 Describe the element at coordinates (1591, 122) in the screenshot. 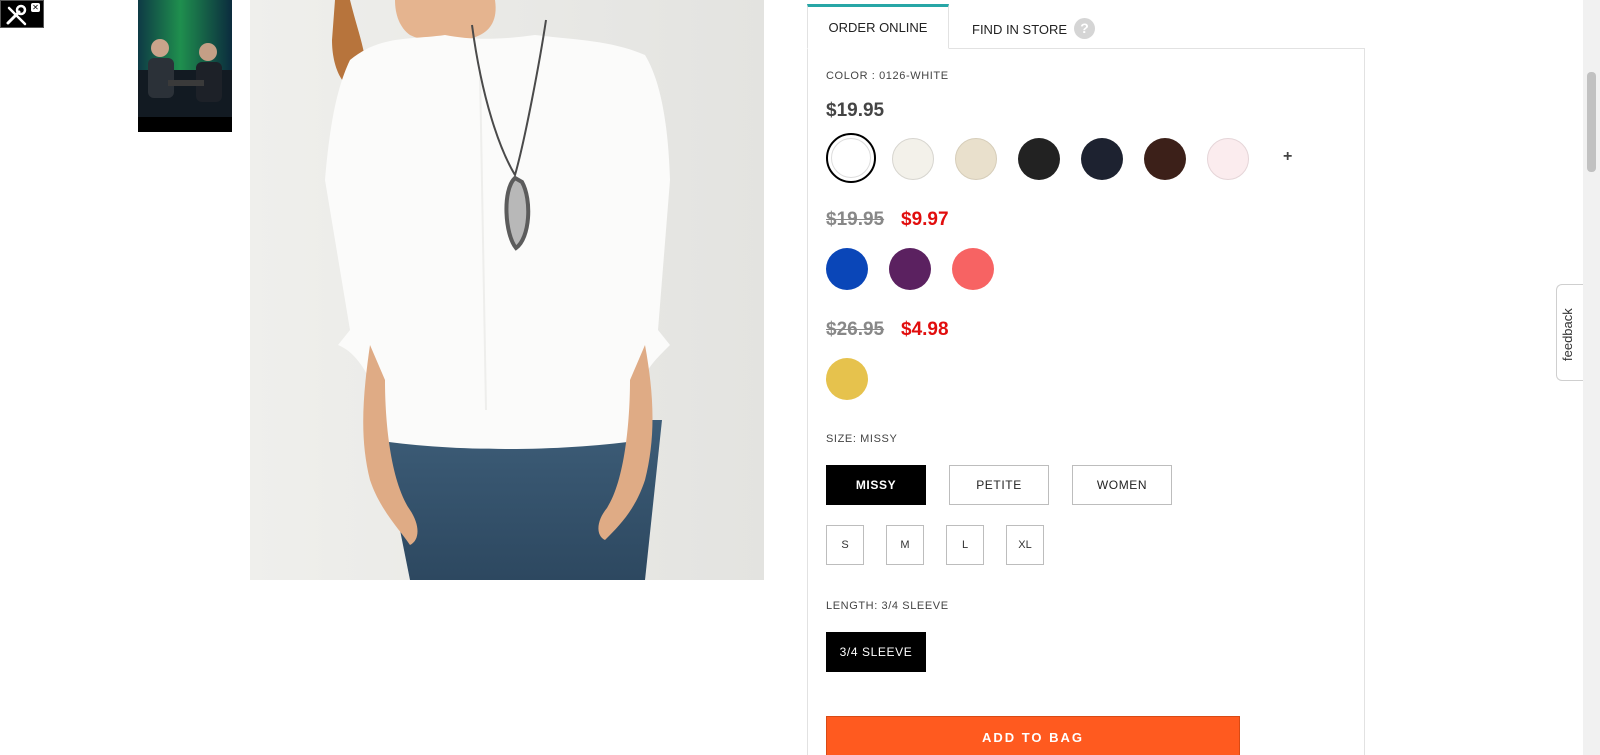

I see `scrollbar-thumb` at that location.